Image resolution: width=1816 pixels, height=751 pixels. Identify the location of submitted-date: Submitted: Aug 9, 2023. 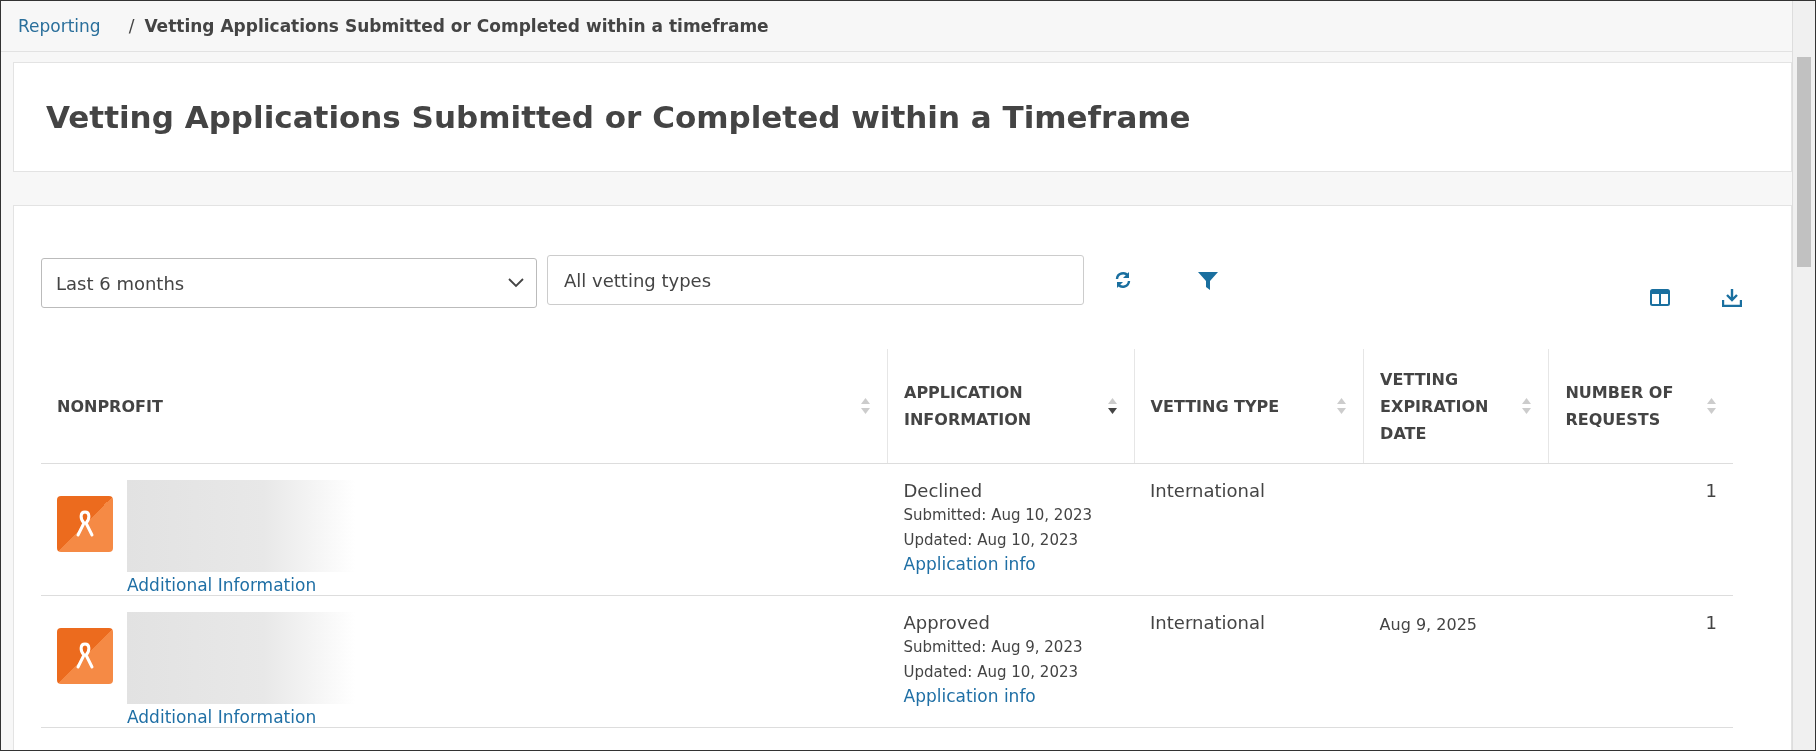
(993, 647).